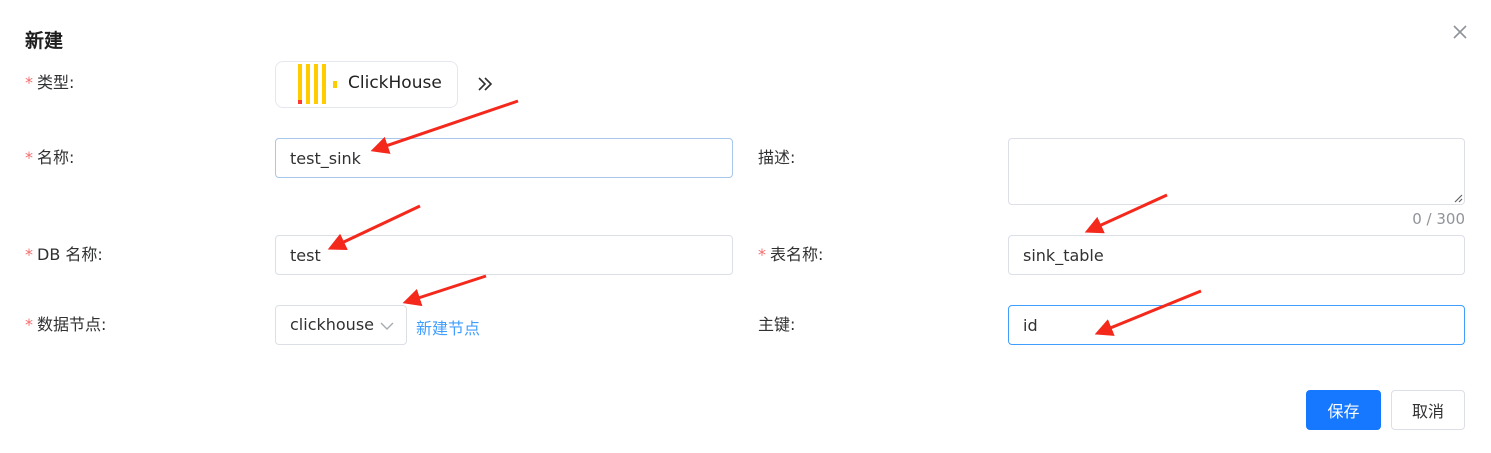  What do you see at coordinates (1457, 197) in the screenshot?
I see `resize-handle-icon` at bounding box center [1457, 197].